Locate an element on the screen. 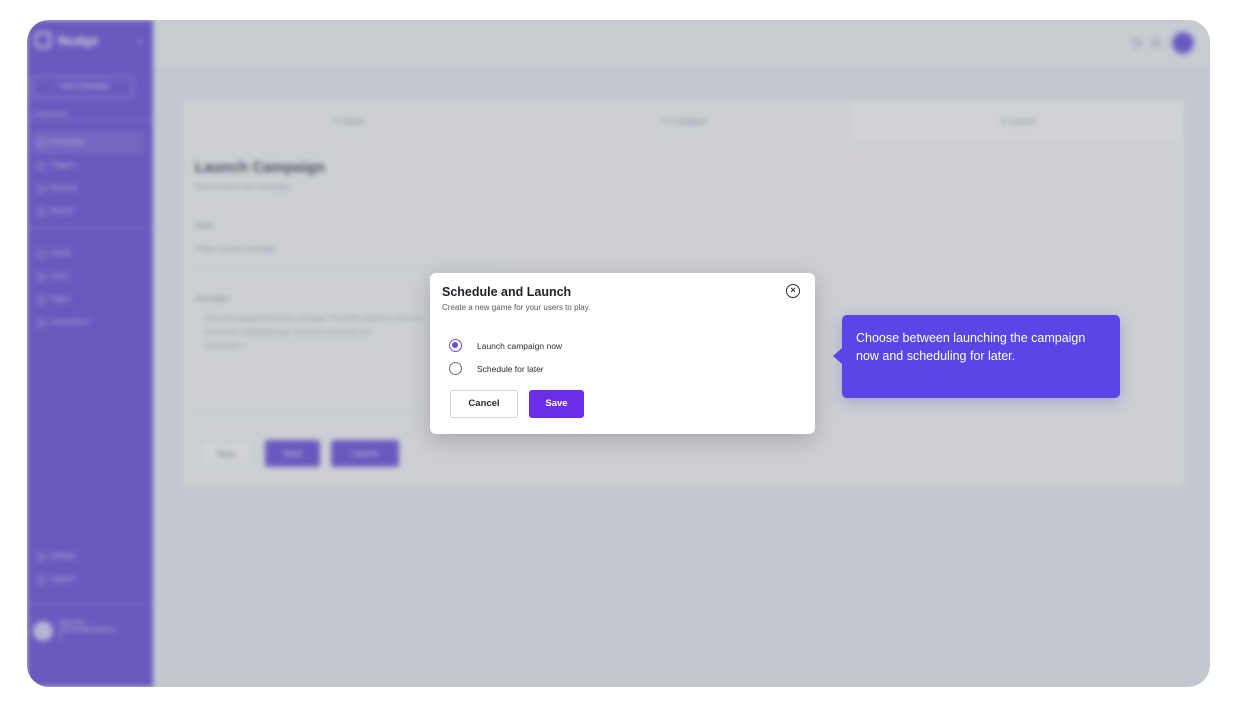 The image size is (1237, 711). cancel-button: Cancel is located at coordinates (484, 404).